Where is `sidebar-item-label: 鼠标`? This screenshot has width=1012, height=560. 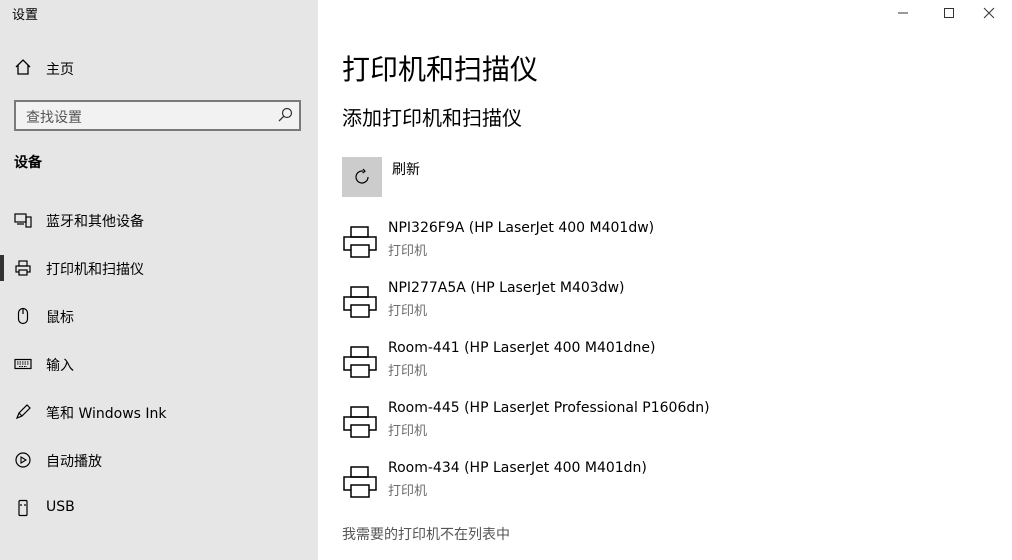 sidebar-item-label: 鼠标 is located at coordinates (60, 318).